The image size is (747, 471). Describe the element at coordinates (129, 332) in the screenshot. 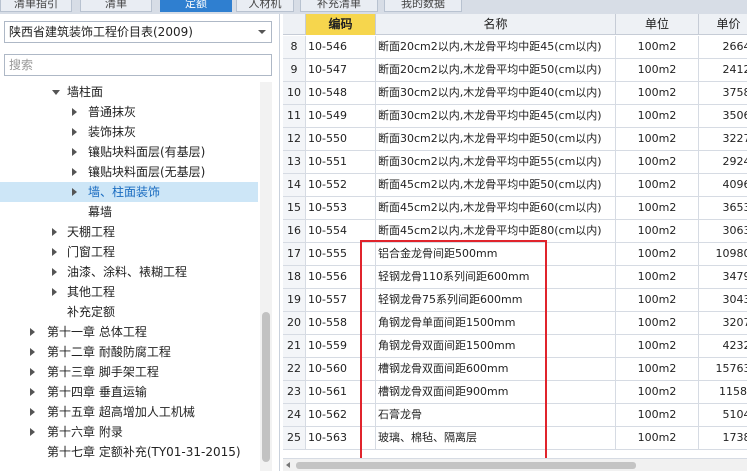

I see `tree-node: 第十一章 总体工程` at that location.